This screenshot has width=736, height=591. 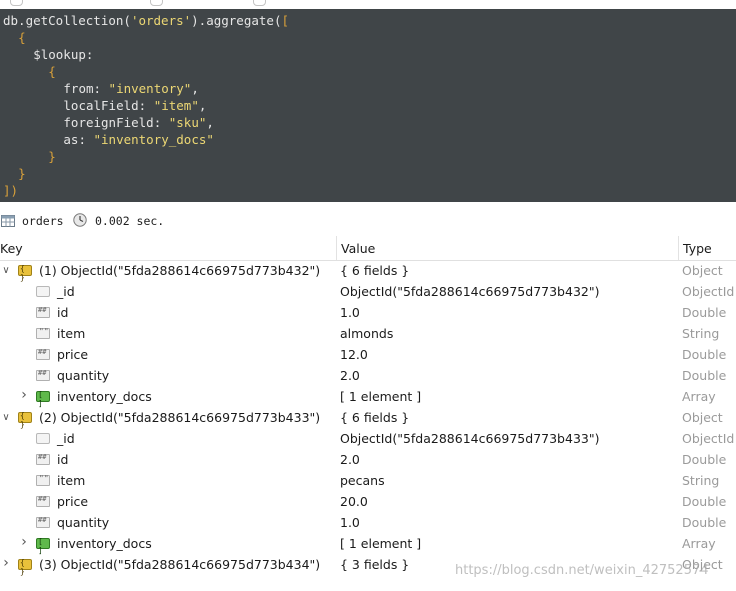 I want to click on code-line: as: "inventory_docs", so click(x=138, y=139).